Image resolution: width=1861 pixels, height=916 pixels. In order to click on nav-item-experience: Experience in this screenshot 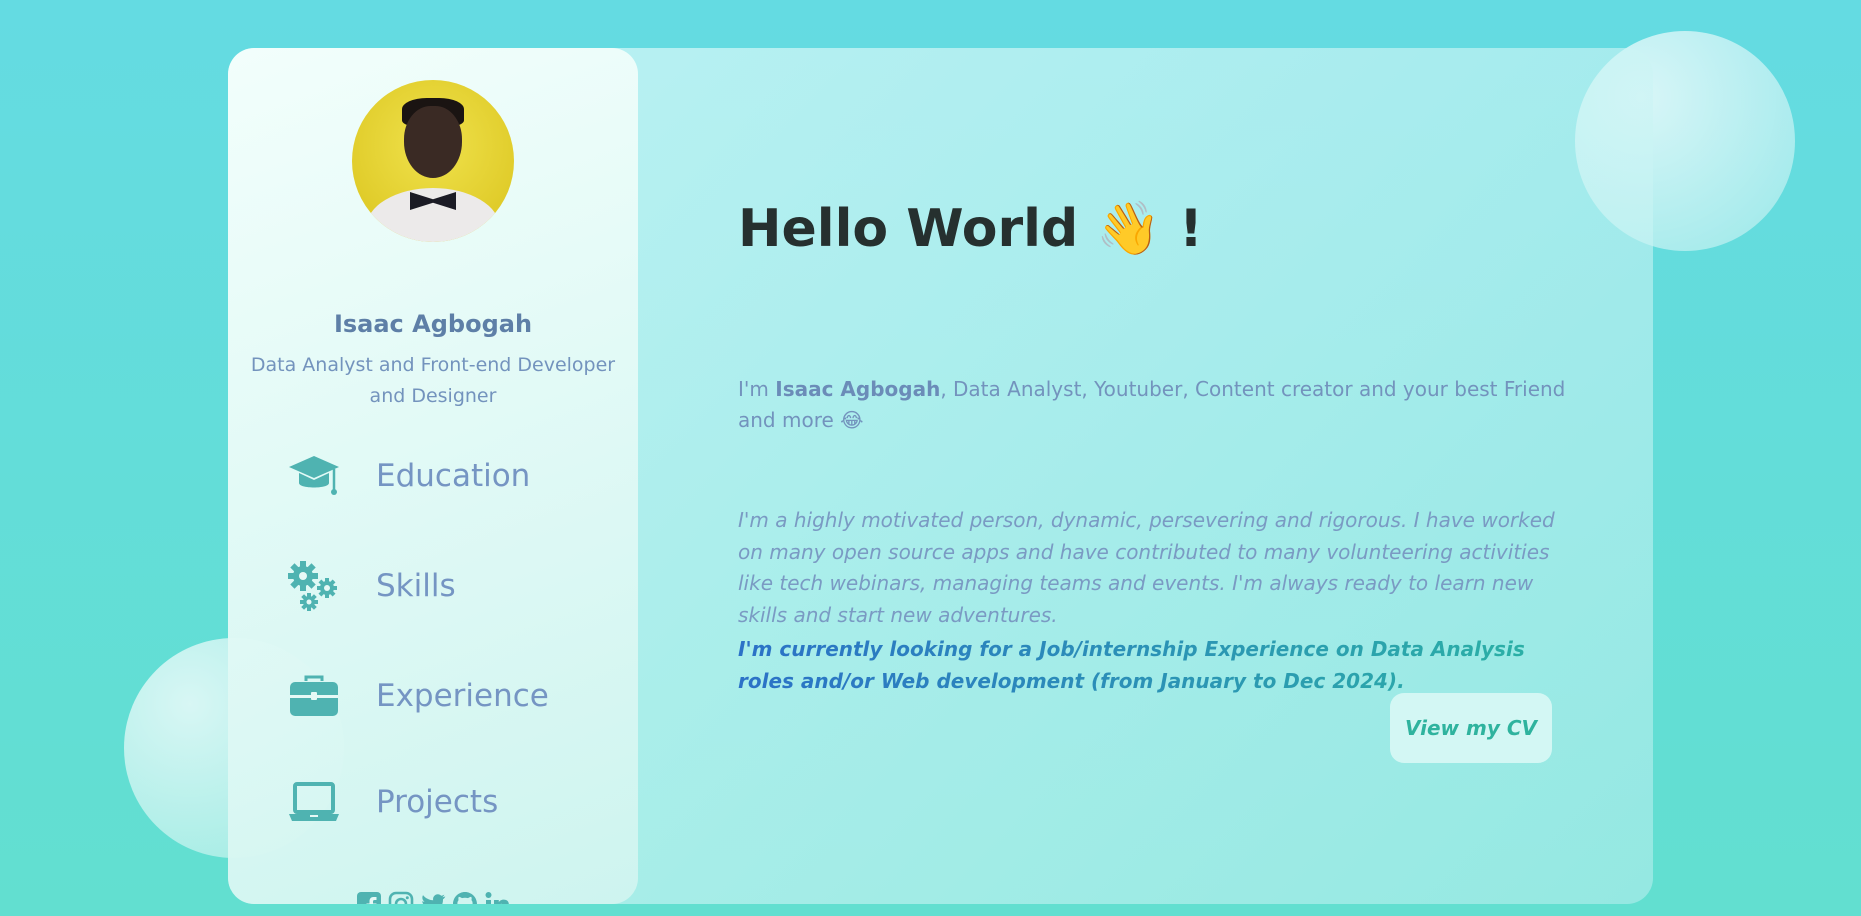, I will do `click(446, 696)`.